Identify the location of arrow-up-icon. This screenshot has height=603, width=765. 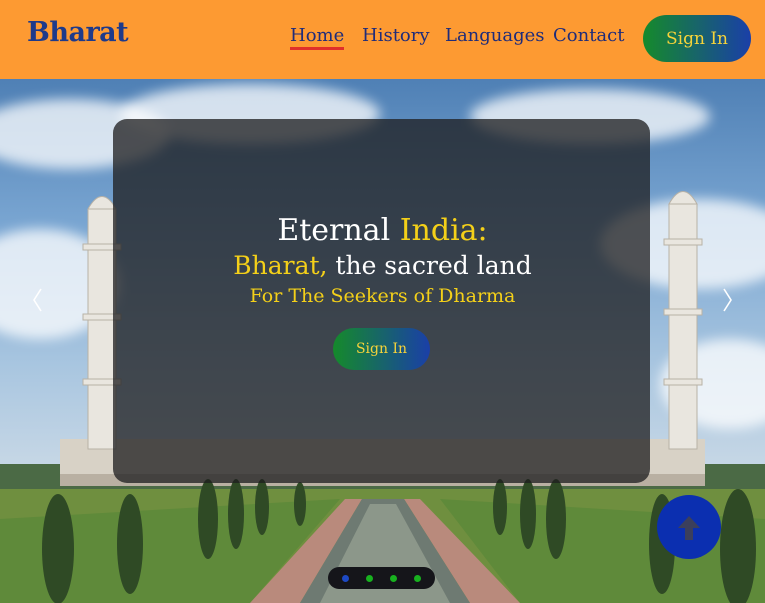
(689, 528).